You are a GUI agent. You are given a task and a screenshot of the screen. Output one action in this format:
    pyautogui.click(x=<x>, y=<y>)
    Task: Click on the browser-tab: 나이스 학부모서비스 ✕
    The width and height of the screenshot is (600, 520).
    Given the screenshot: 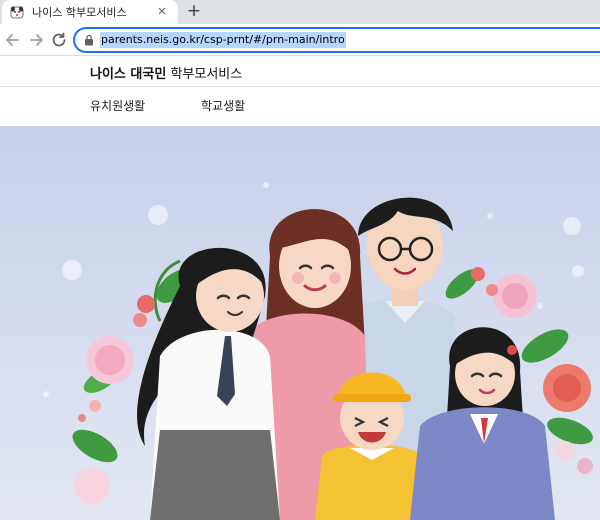 What is the action you would take?
    pyautogui.click(x=90, y=12)
    